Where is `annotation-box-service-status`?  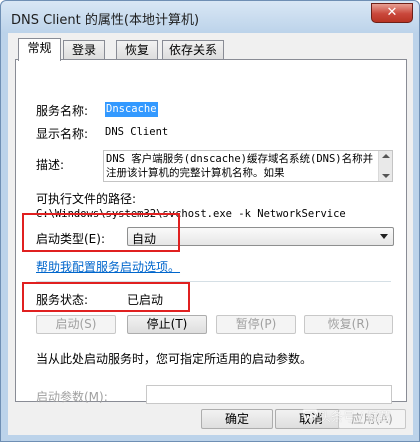 annotation-box-service-status is located at coordinates (106, 297).